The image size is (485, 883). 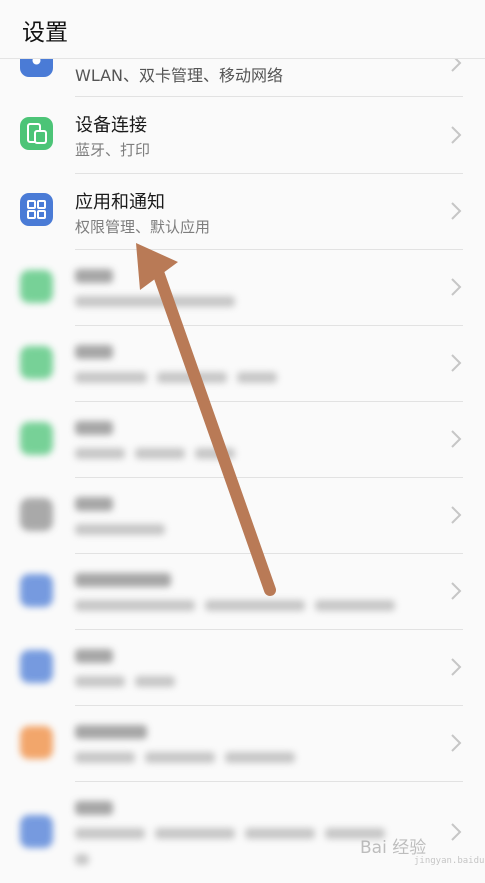 What do you see at coordinates (242, 287) in the screenshot?
I see `settings-row-battery` at bounding box center [242, 287].